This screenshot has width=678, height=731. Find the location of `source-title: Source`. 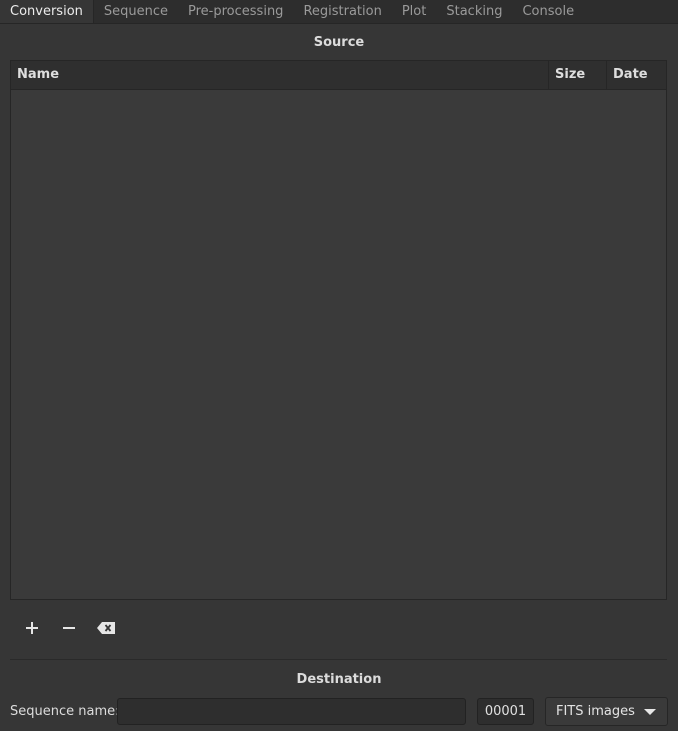

source-title: Source is located at coordinates (339, 42).